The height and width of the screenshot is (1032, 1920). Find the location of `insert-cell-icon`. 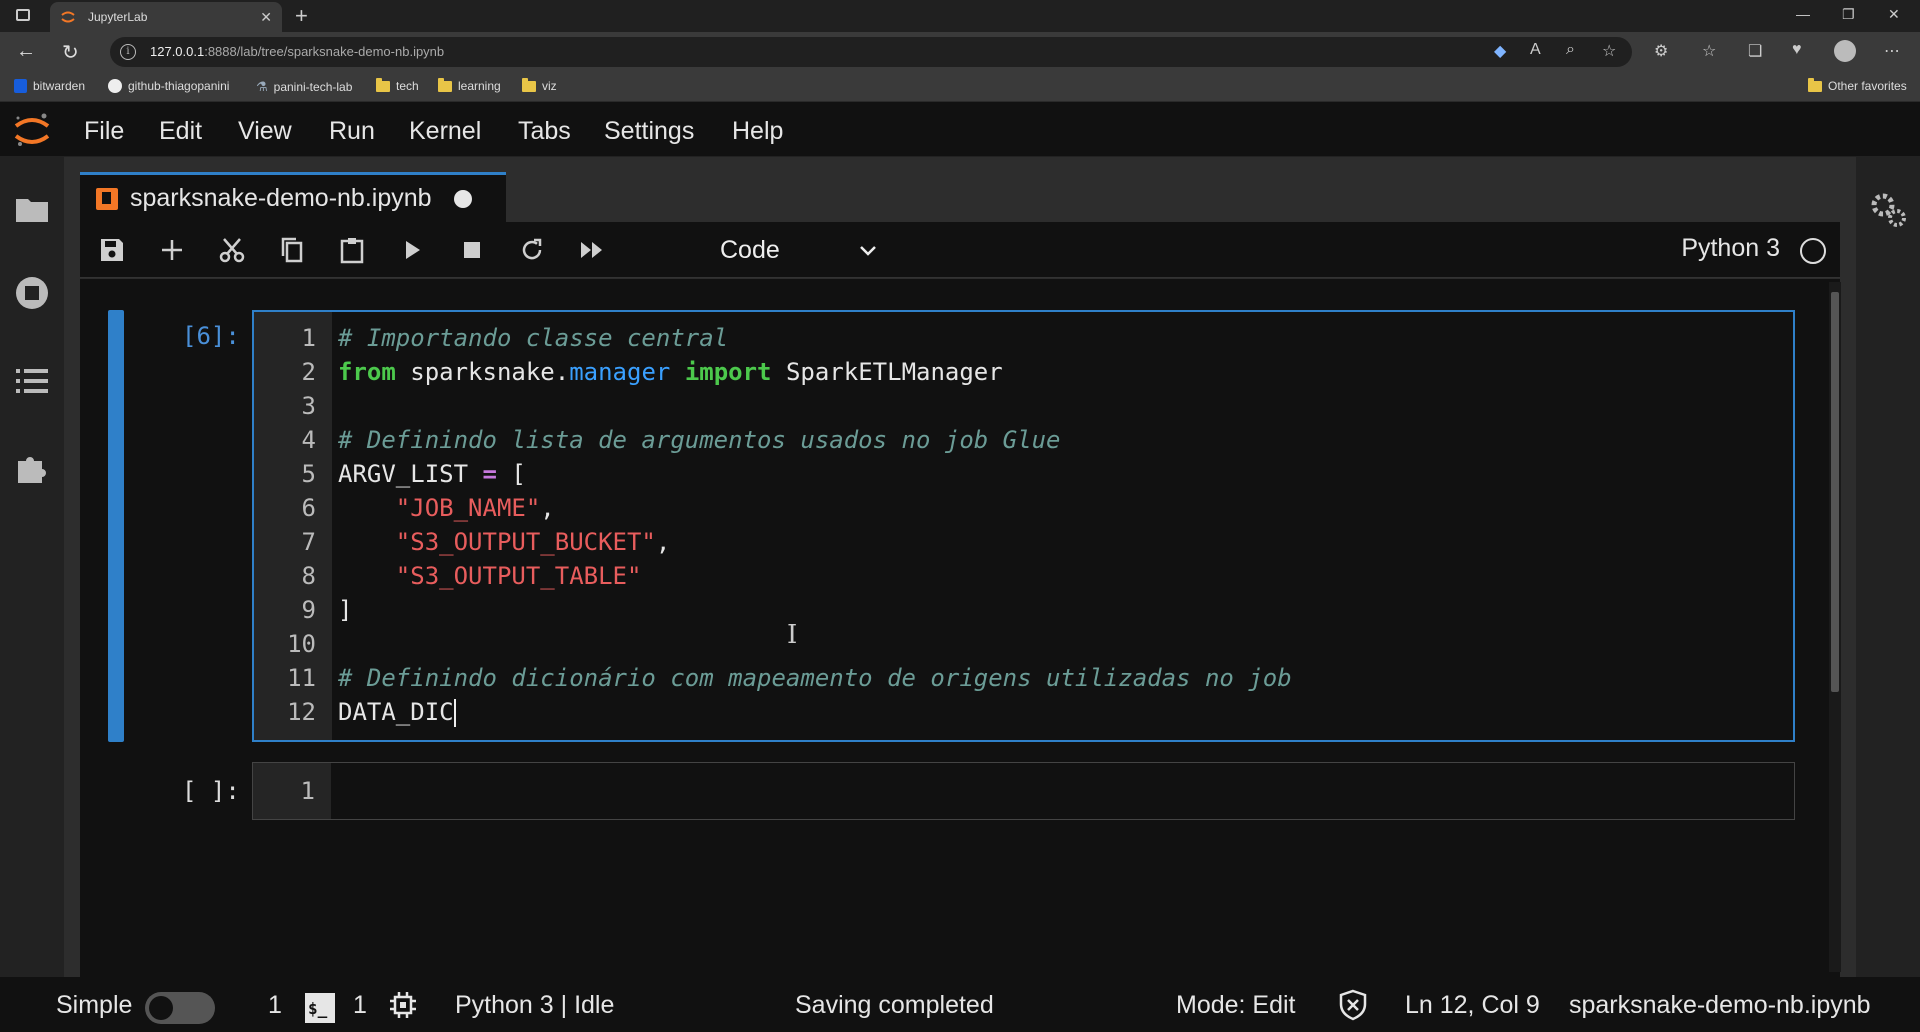

insert-cell-icon is located at coordinates (172, 250).